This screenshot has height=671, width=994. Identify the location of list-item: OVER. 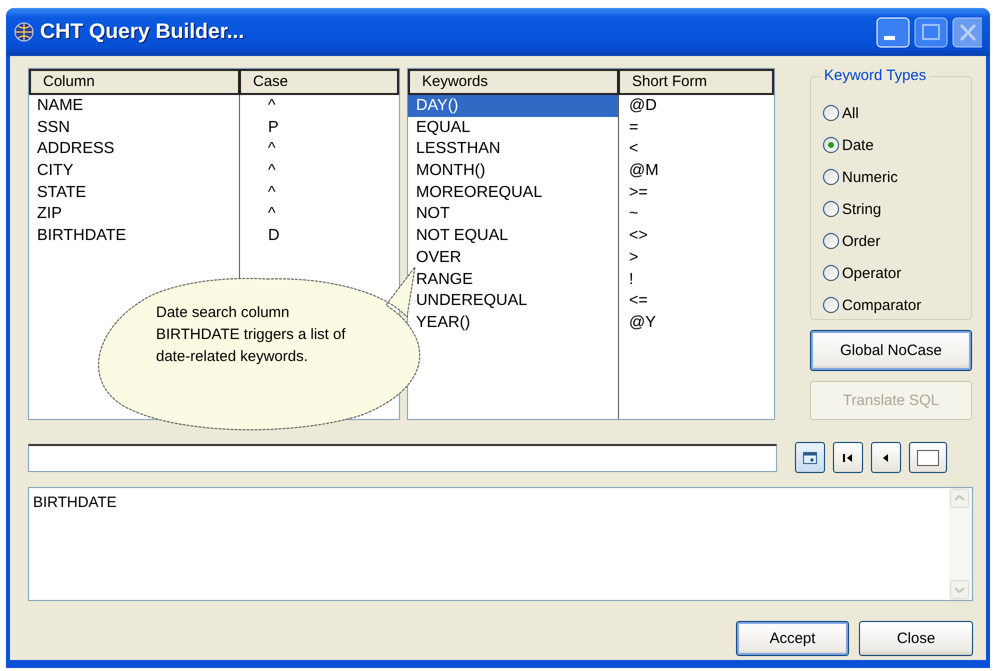
(439, 257).